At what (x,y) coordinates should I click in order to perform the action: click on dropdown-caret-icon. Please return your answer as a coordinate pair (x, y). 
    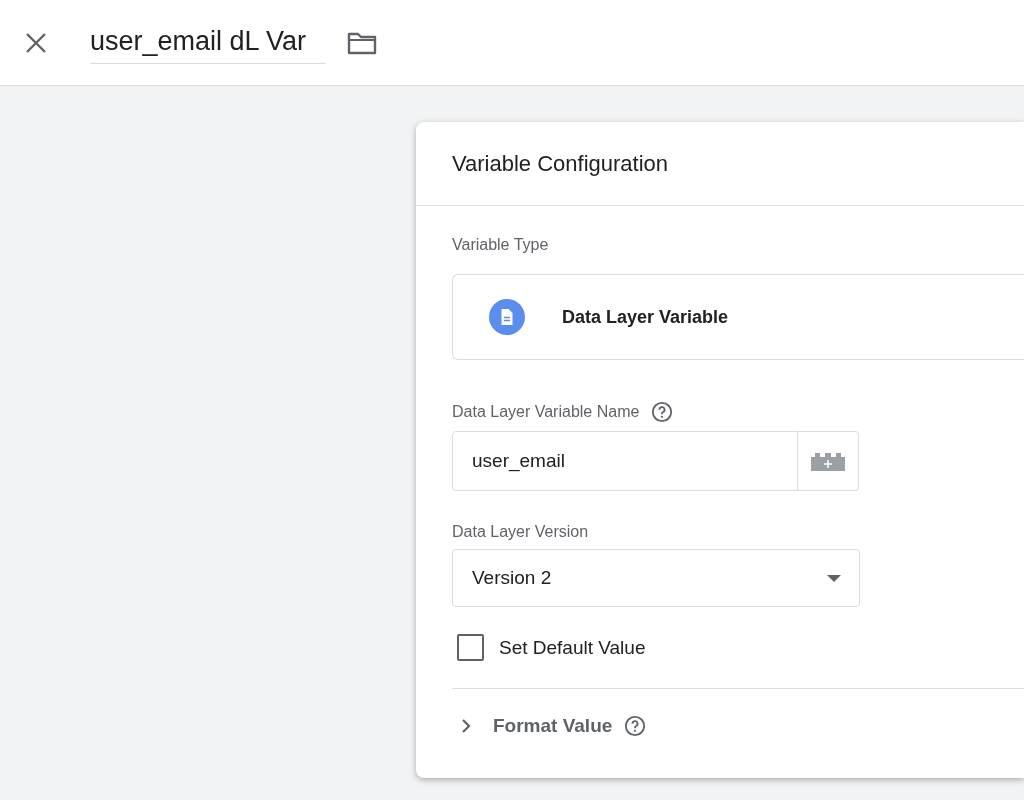
    Looking at the image, I should click on (834, 578).